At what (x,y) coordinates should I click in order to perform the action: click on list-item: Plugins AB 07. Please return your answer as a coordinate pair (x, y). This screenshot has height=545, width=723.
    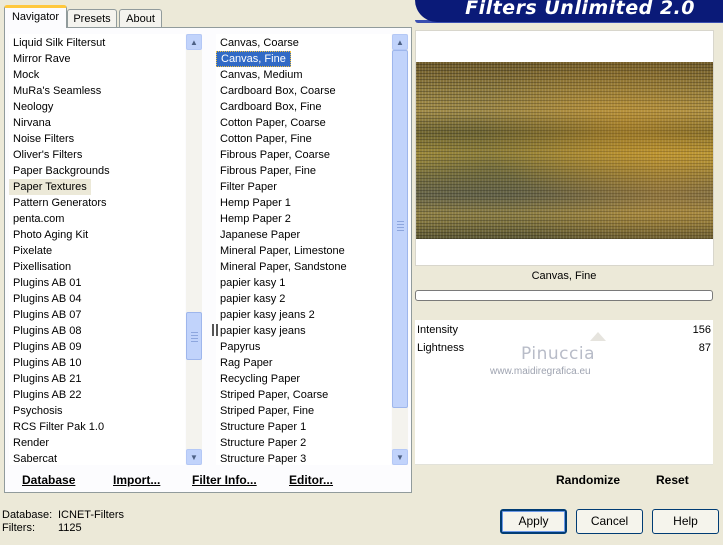
    Looking at the image, I should click on (47, 315).